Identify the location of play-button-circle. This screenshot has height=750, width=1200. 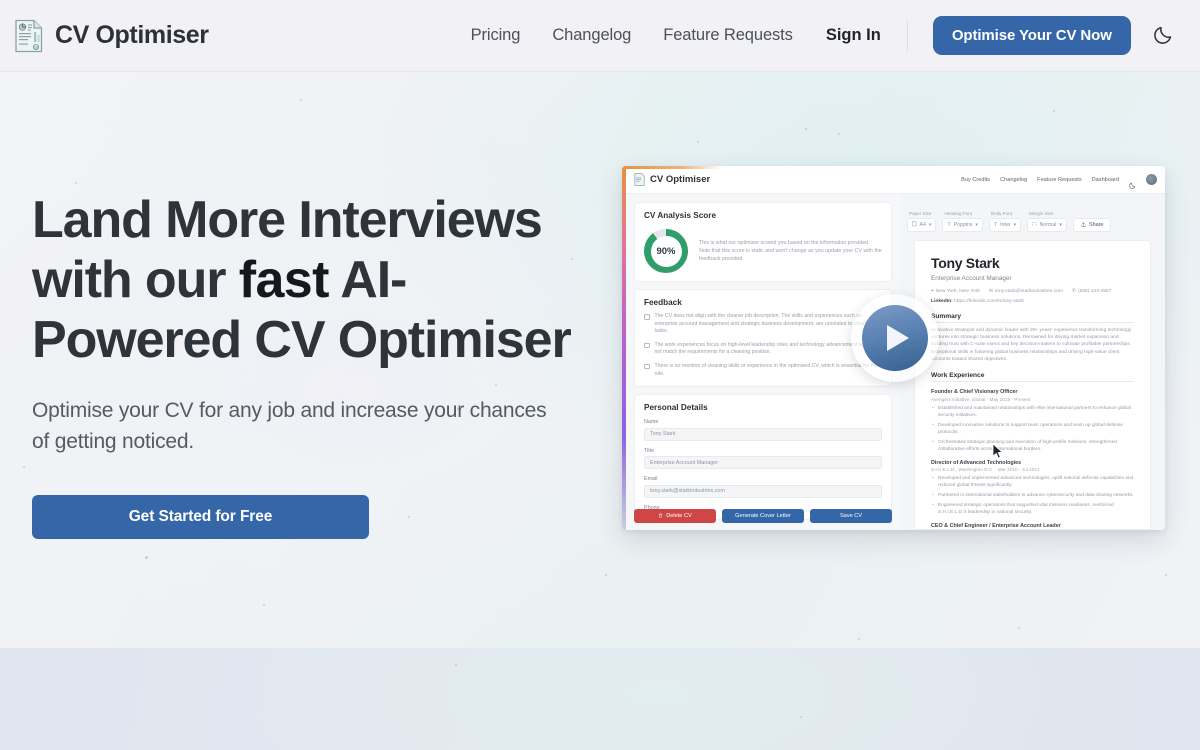
(895, 338).